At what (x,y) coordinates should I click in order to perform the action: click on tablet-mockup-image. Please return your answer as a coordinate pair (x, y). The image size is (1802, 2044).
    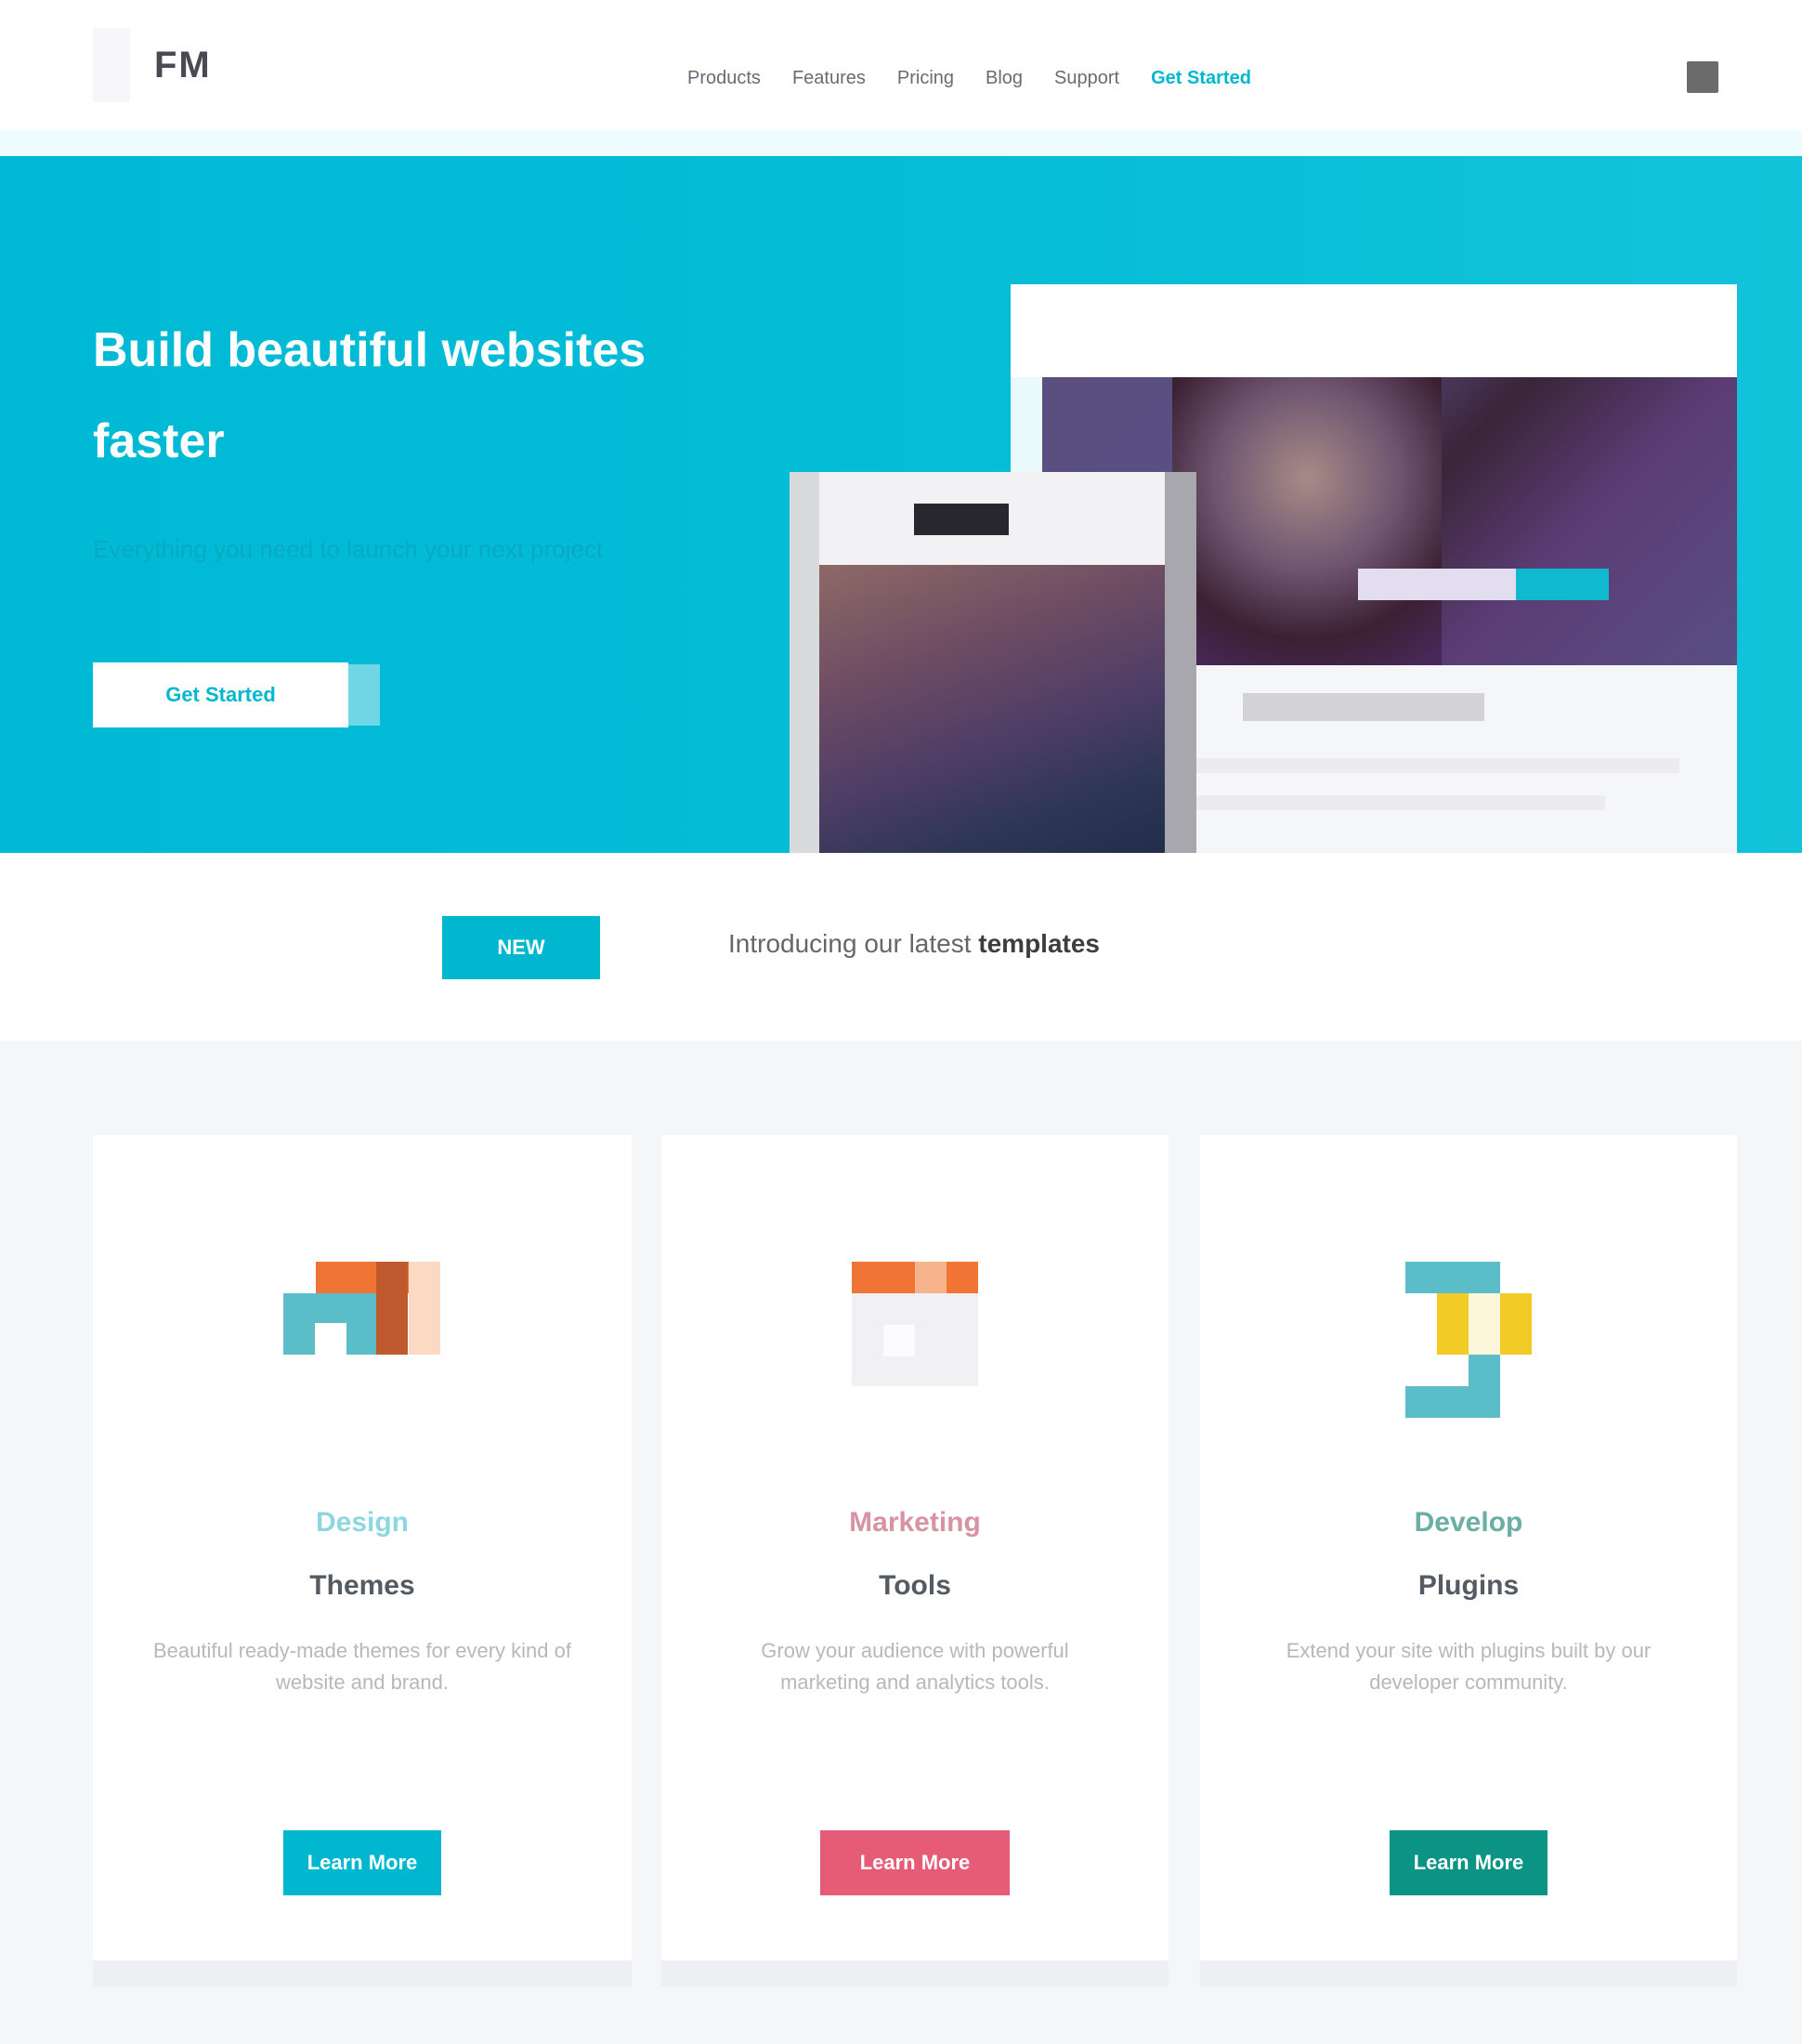
    Looking at the image, I should click on (993, 662).